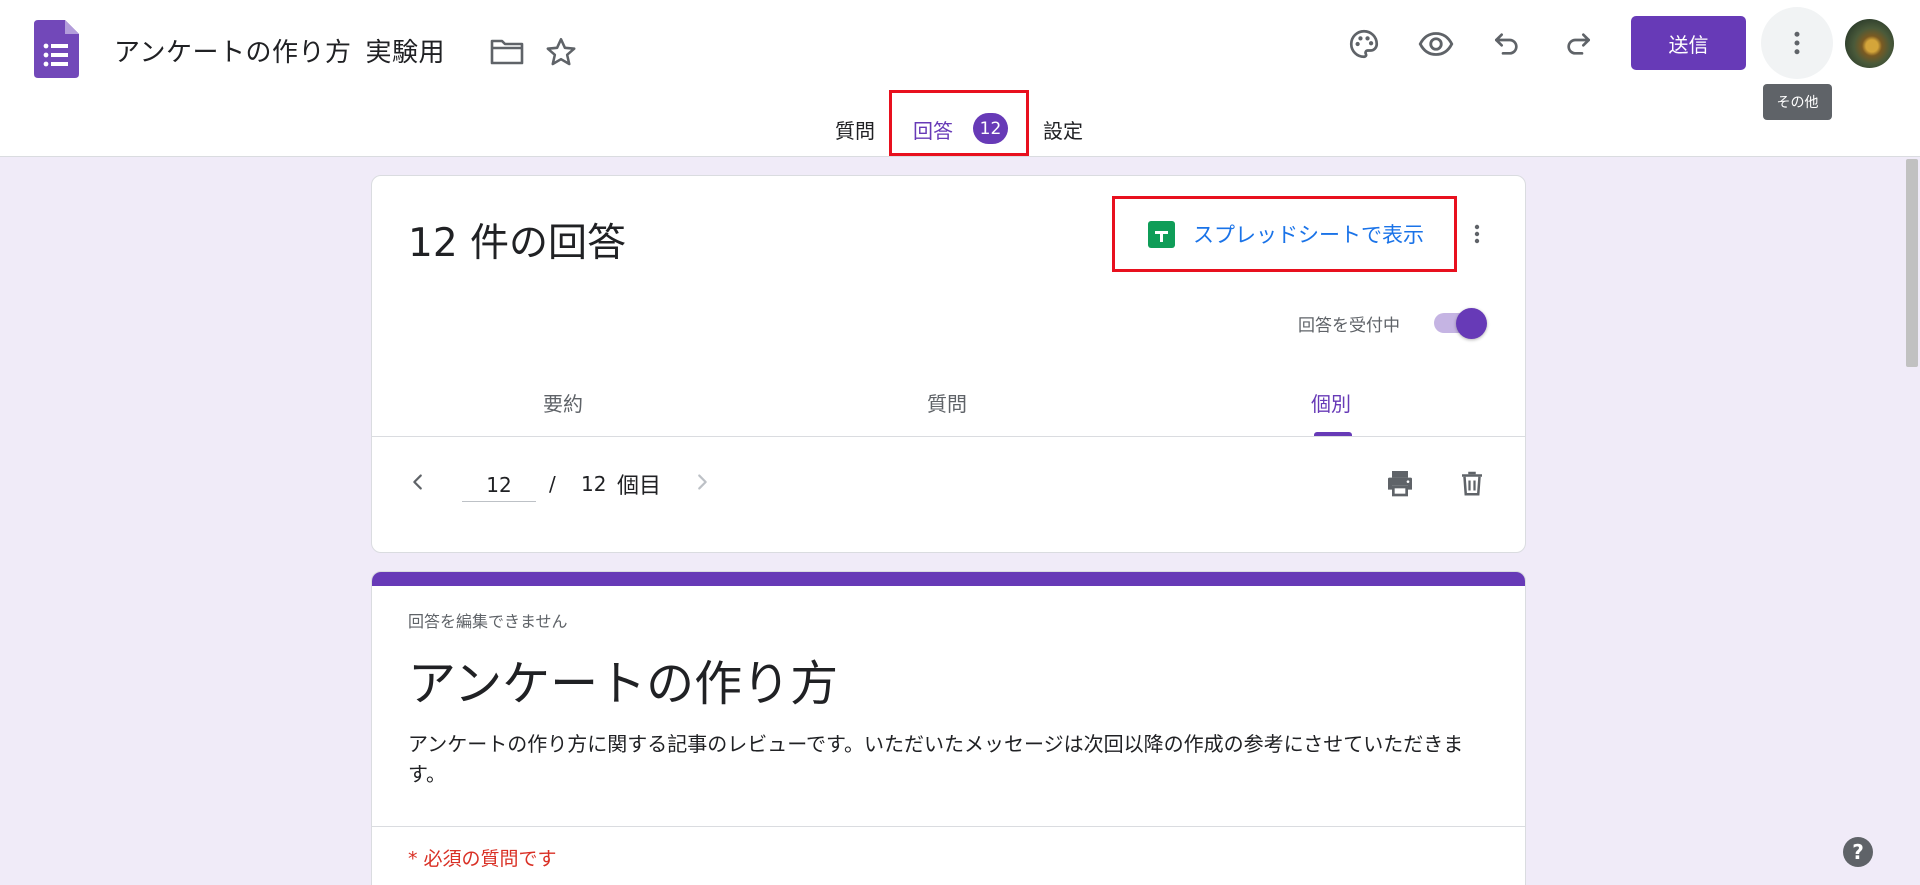 The image size is (1920, 885). What do you see at coordinates (1436, 44) in the screenshot?
I see `preview-icon` at bounding box center [1436, 44].